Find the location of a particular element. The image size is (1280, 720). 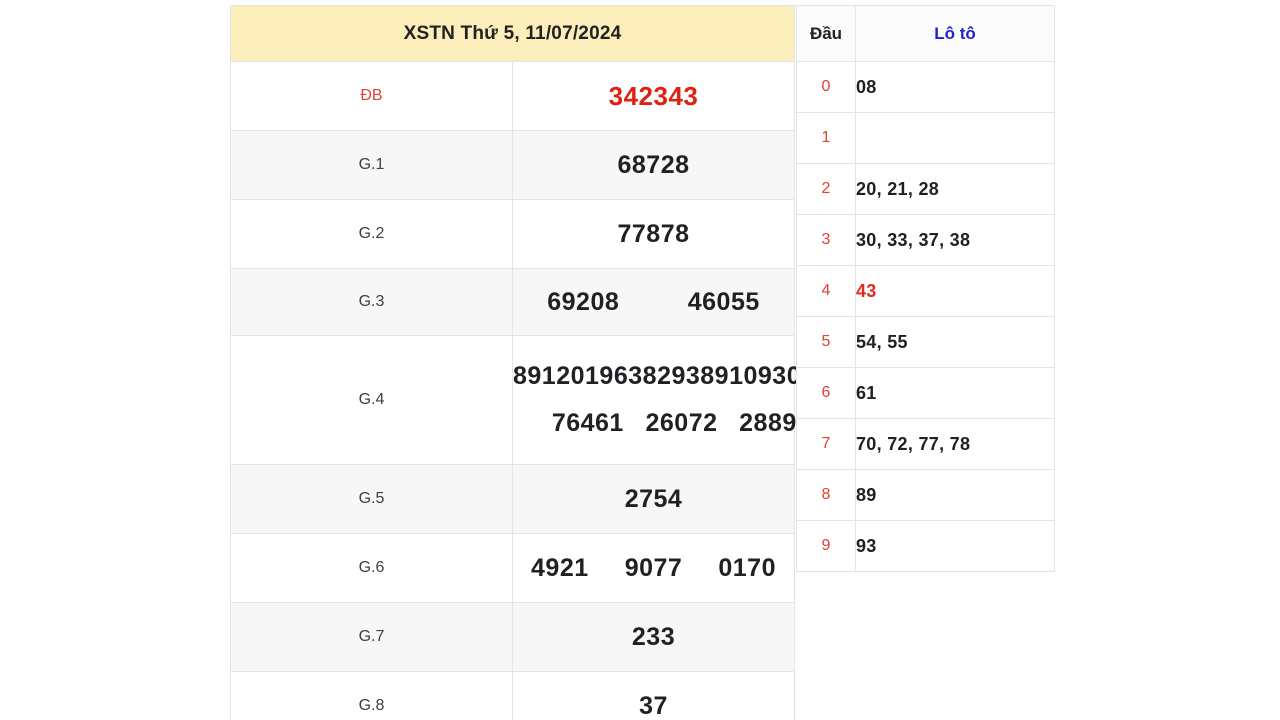

prize-row-g1: G.1 68728 is located at coordinates (512, 165).